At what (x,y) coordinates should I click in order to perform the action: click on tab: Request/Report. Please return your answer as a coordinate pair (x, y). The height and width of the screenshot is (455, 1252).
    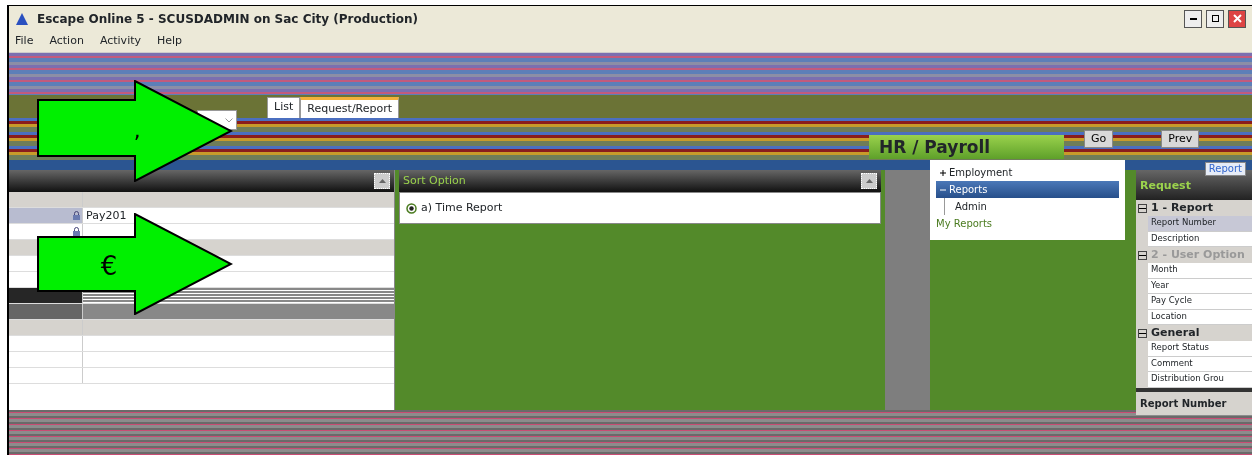
    Looking at the image, I should click on (350, 107).